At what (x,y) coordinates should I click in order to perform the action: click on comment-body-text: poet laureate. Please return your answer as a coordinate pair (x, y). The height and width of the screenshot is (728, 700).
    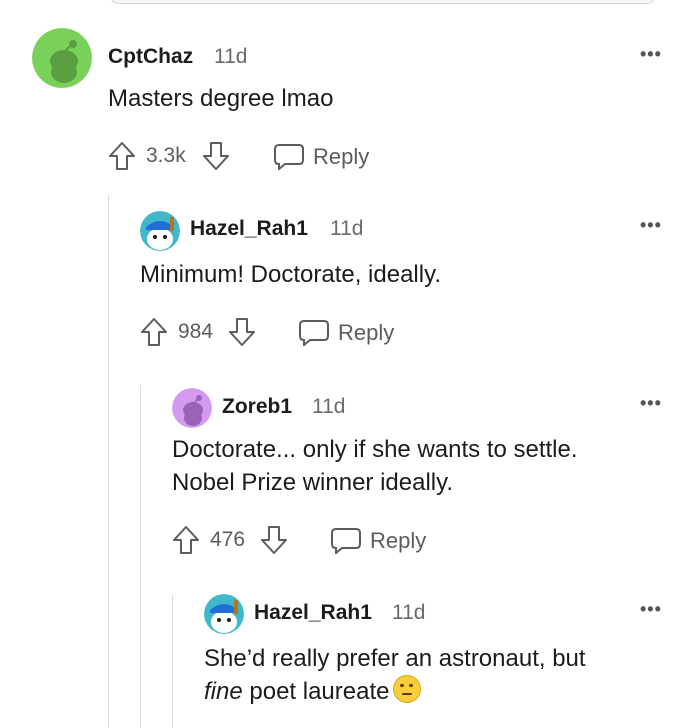
    Looking at the image, I should click on (316, 691).